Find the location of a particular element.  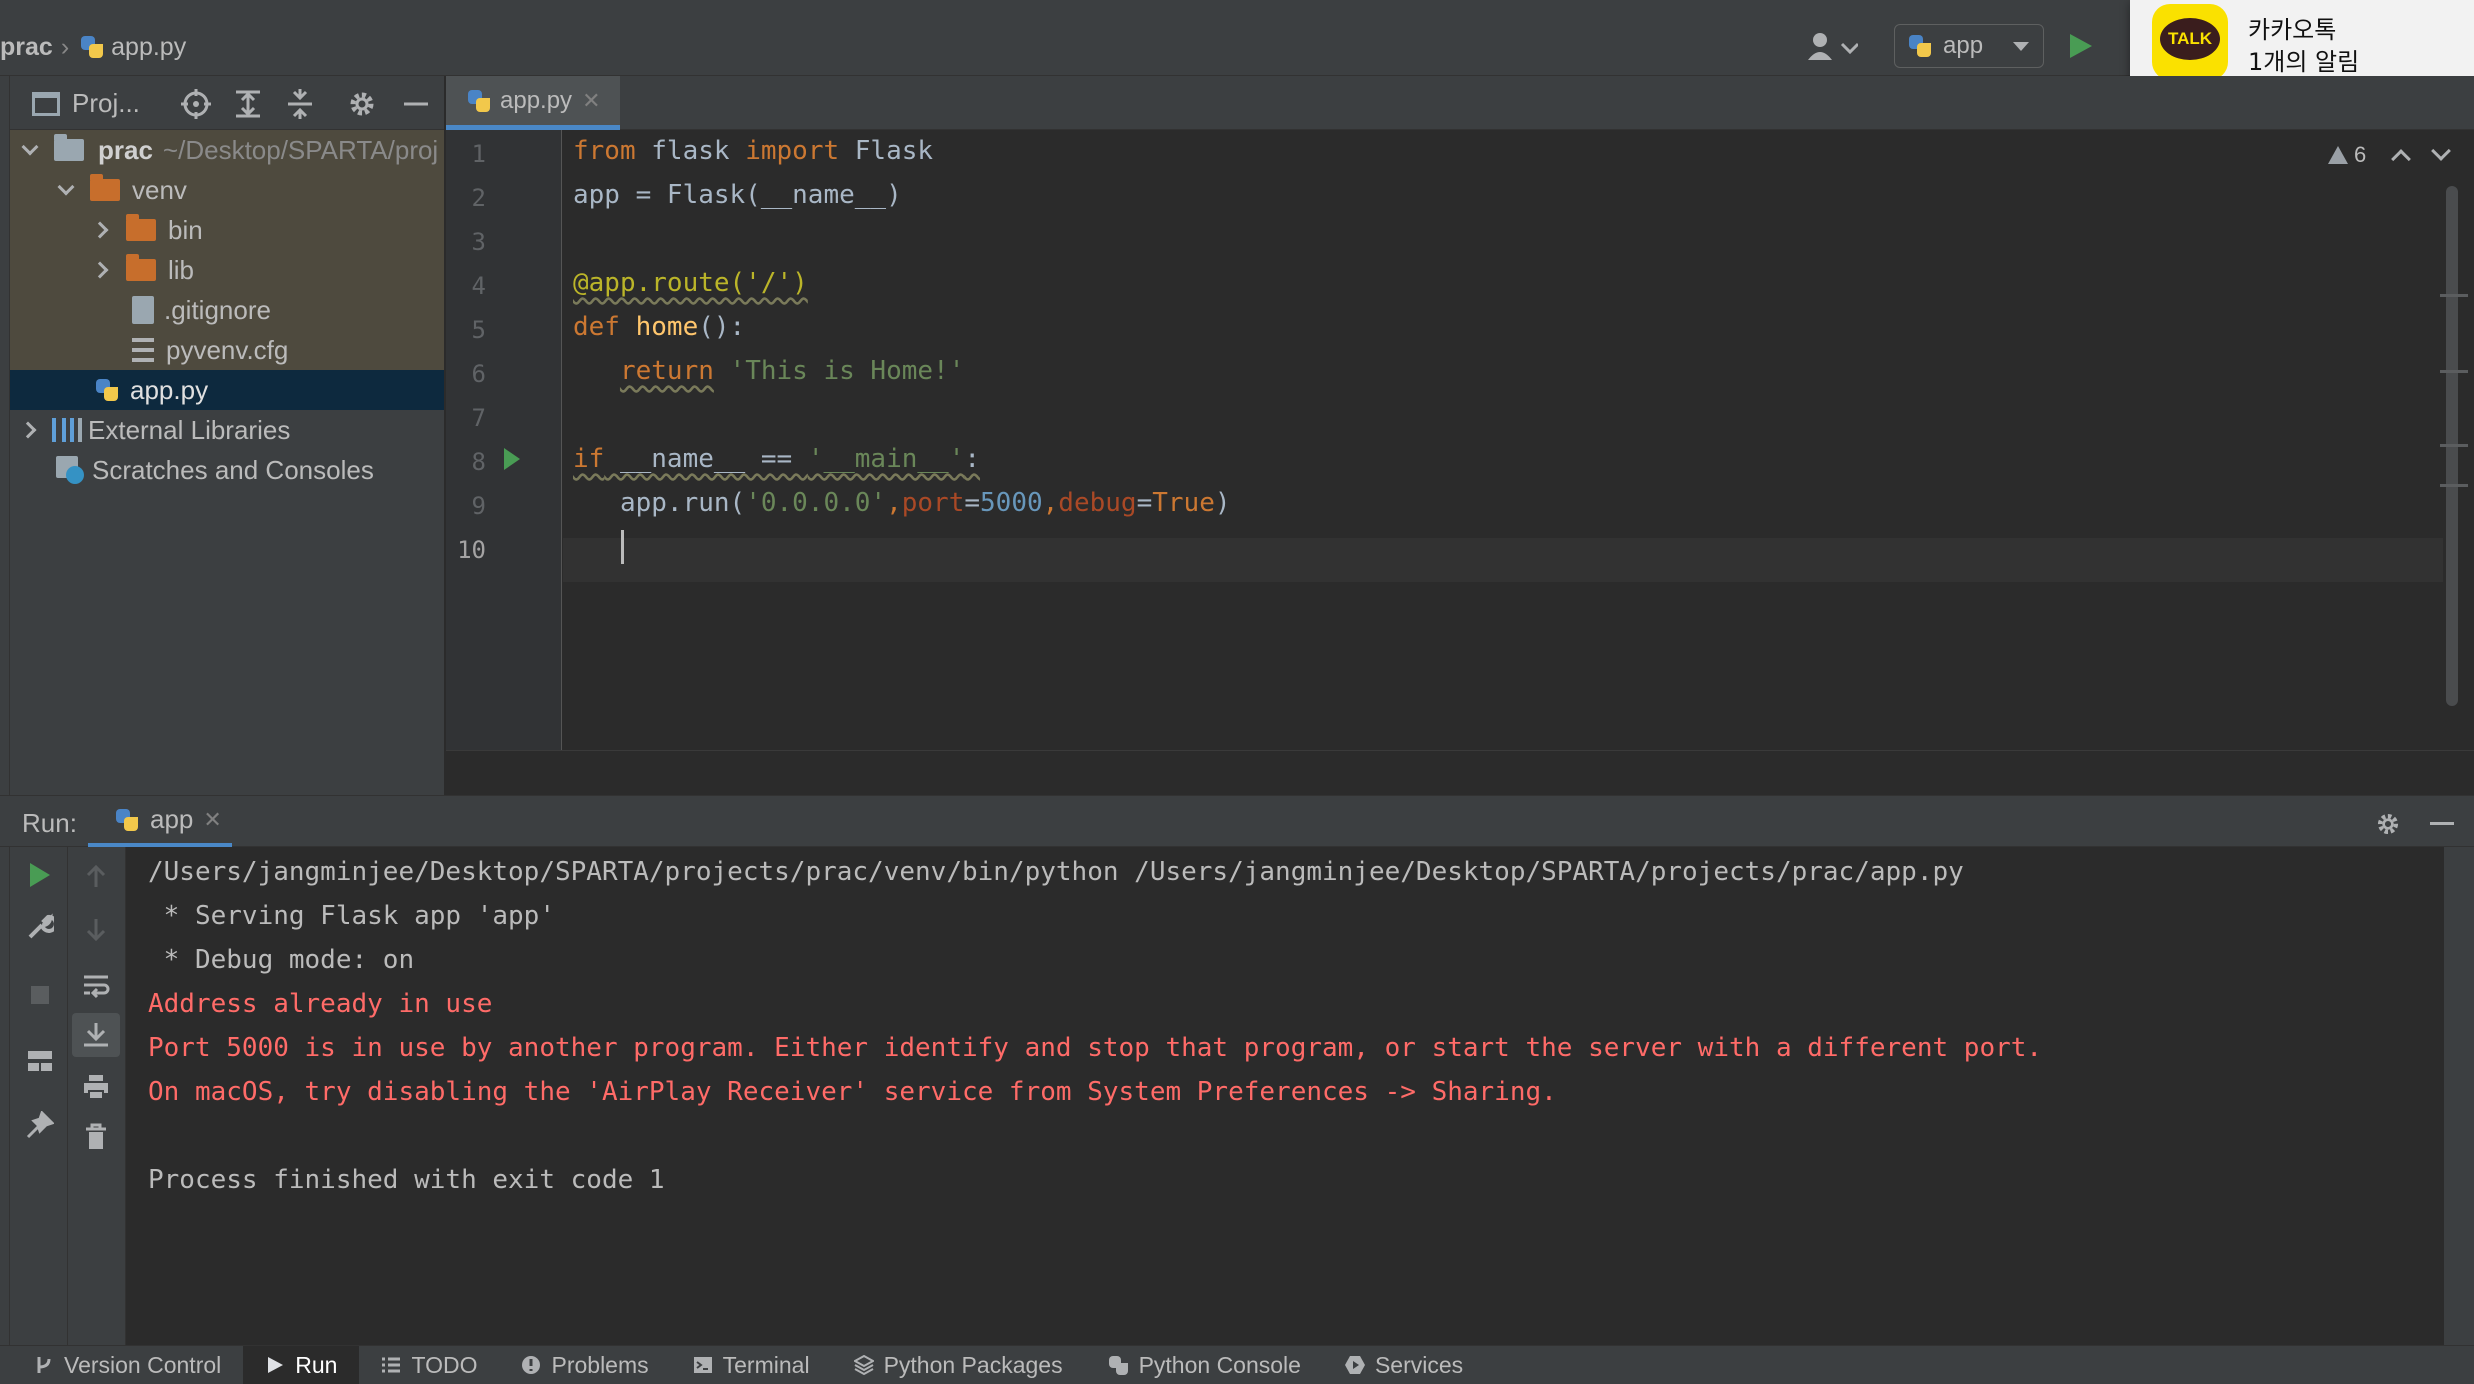

tool-python-console: Python Console is located at coordinates (1204, 1365).